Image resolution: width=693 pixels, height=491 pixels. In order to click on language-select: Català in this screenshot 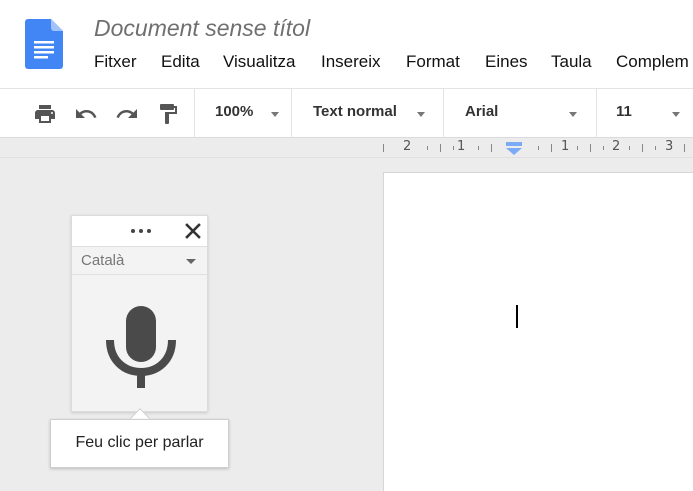, I will do `click(139, 260)`.